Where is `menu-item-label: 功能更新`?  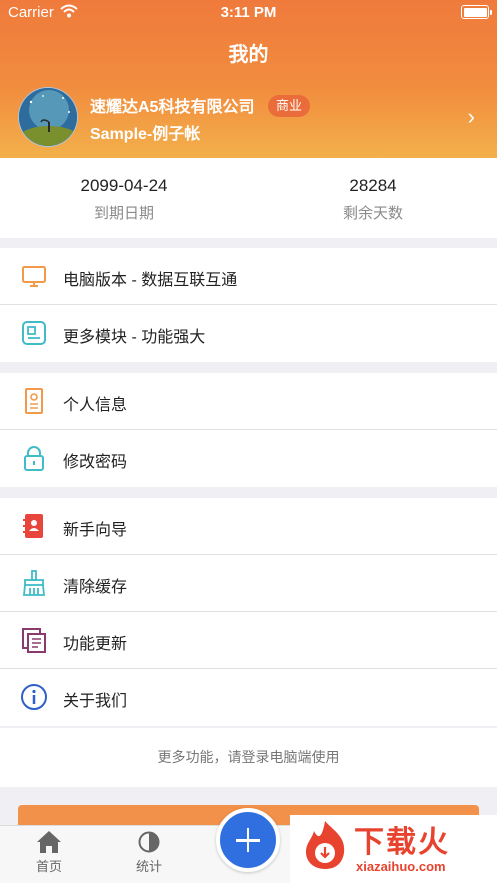
menu-item-label: 功能更新 is located at coordinates (95, 644).